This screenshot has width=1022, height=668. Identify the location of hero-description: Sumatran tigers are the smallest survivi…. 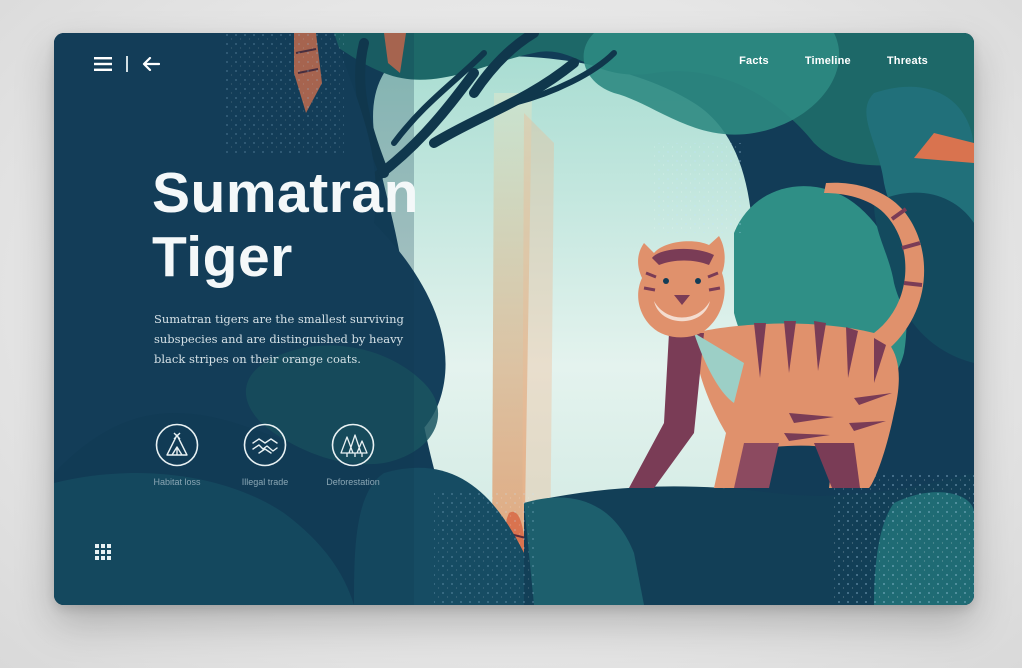
(279, 339).